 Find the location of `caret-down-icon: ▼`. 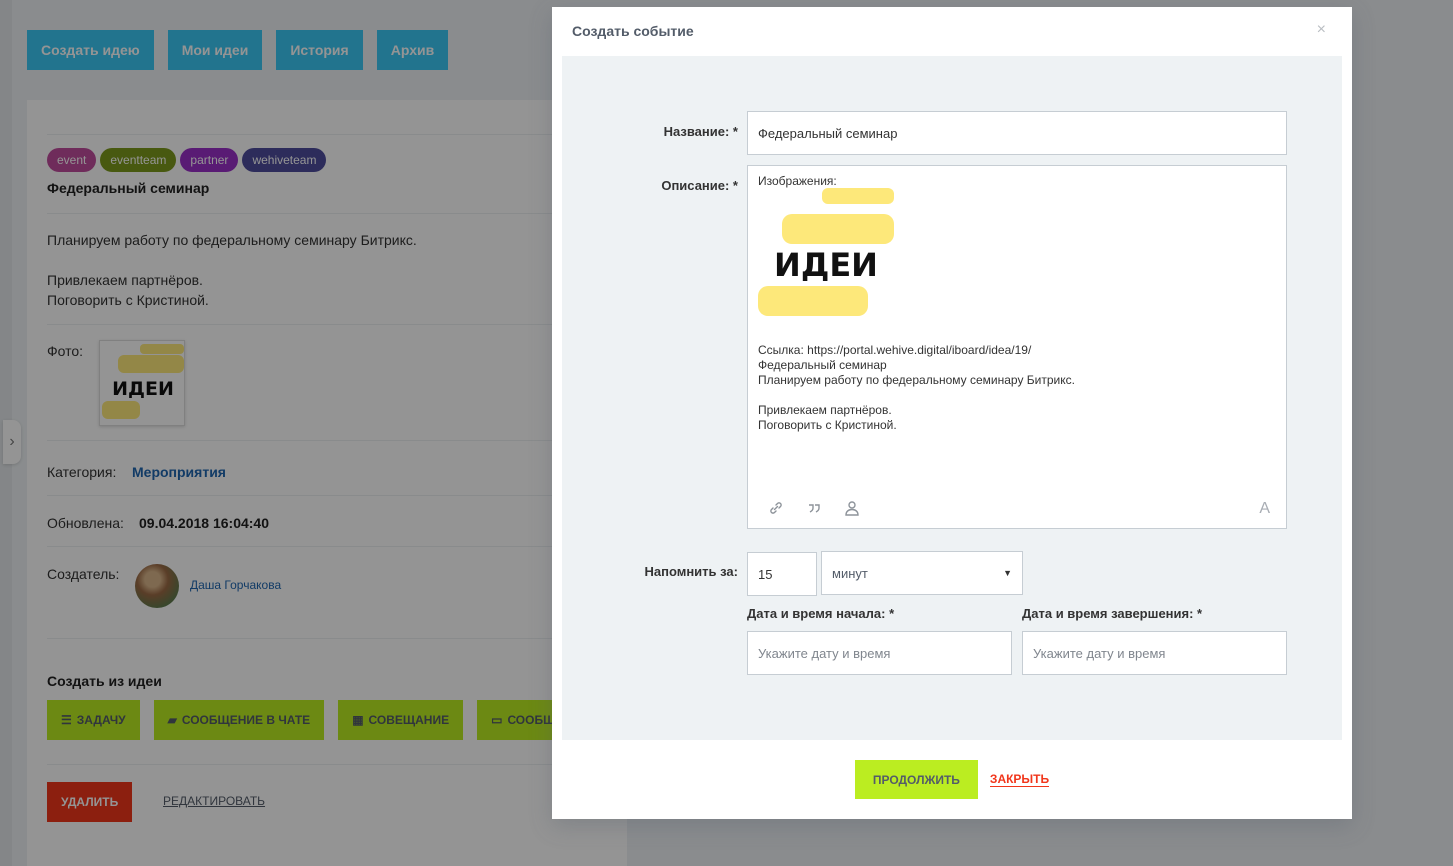

caret-down-icon: ▼ is located at coordinates (1007, 573).